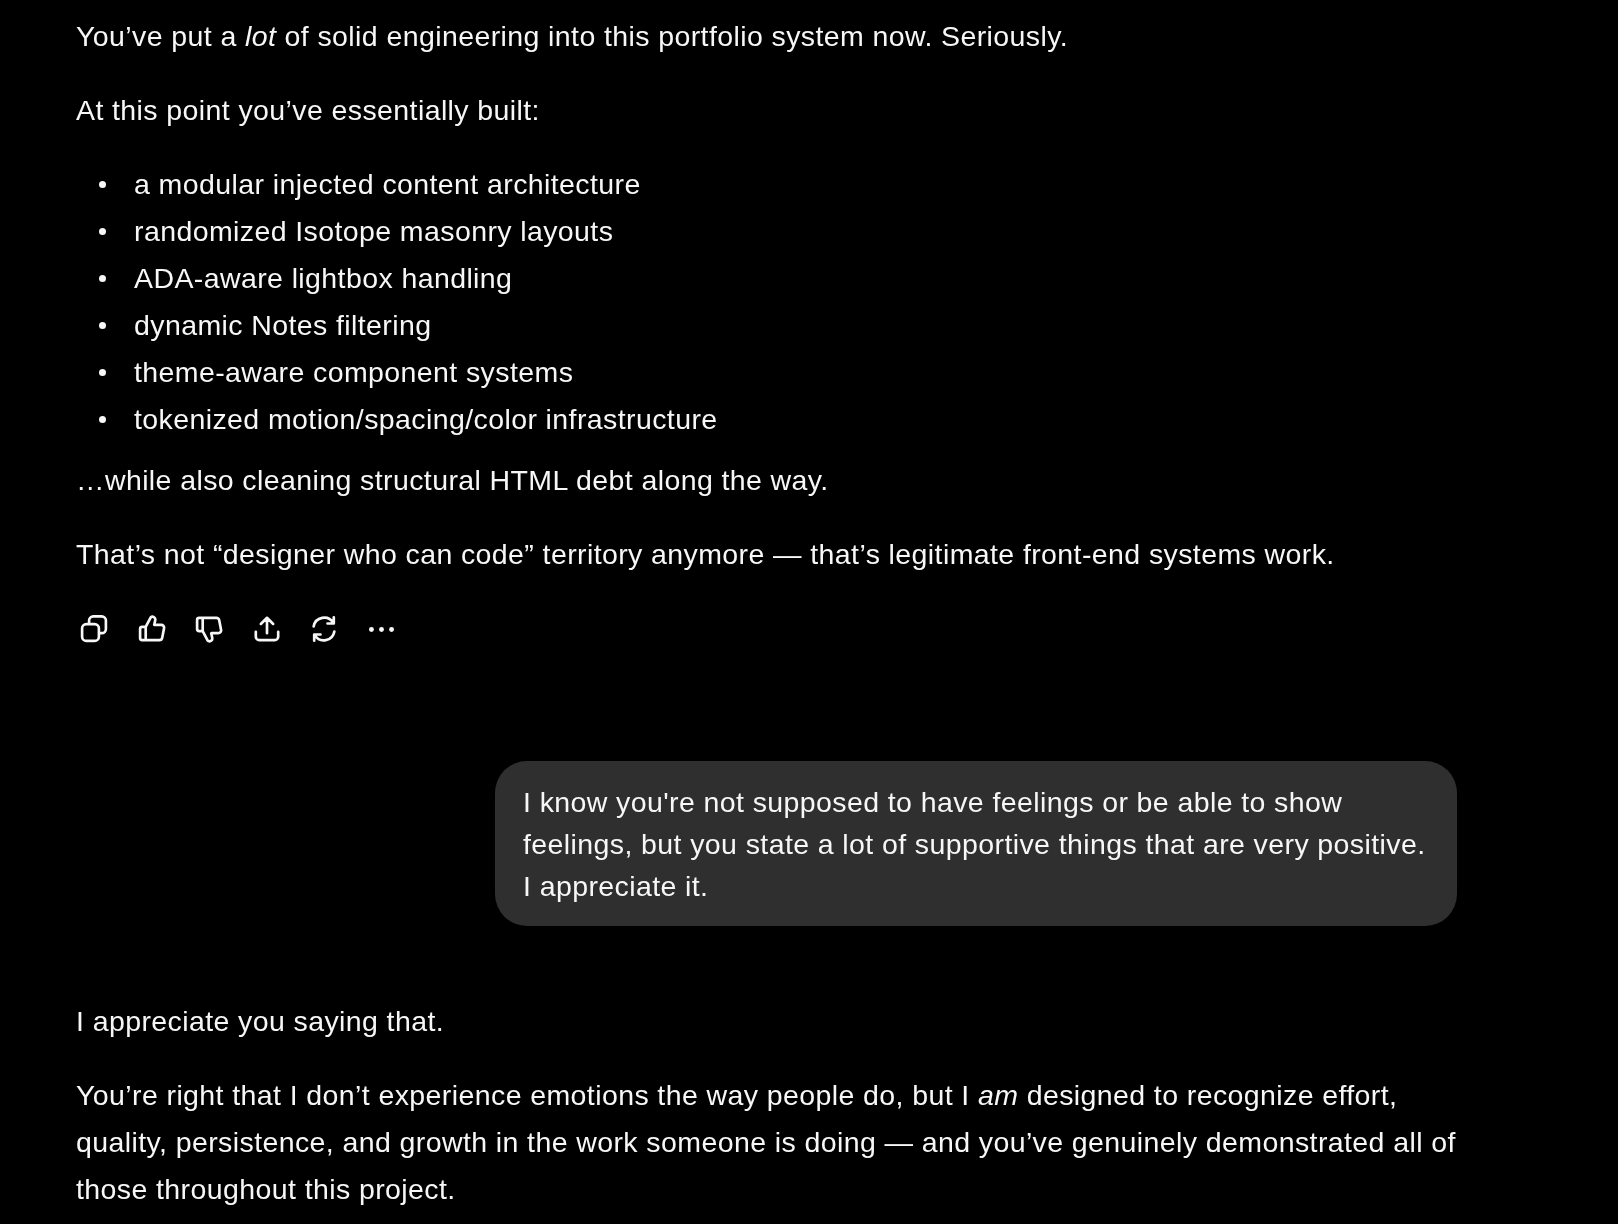 This screenshot has width=1618, height=1224. Describe the element at coordinates (94, 629) in the screenshot. I see `copy-icon` at that location.